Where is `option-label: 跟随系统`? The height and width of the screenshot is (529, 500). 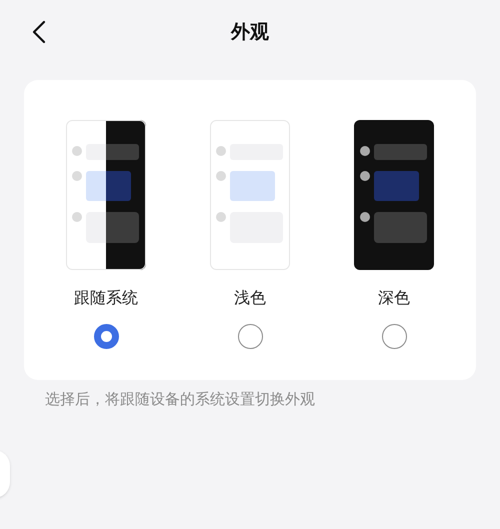 option-label: 跟随系统 is located at coordinates (106, 298).